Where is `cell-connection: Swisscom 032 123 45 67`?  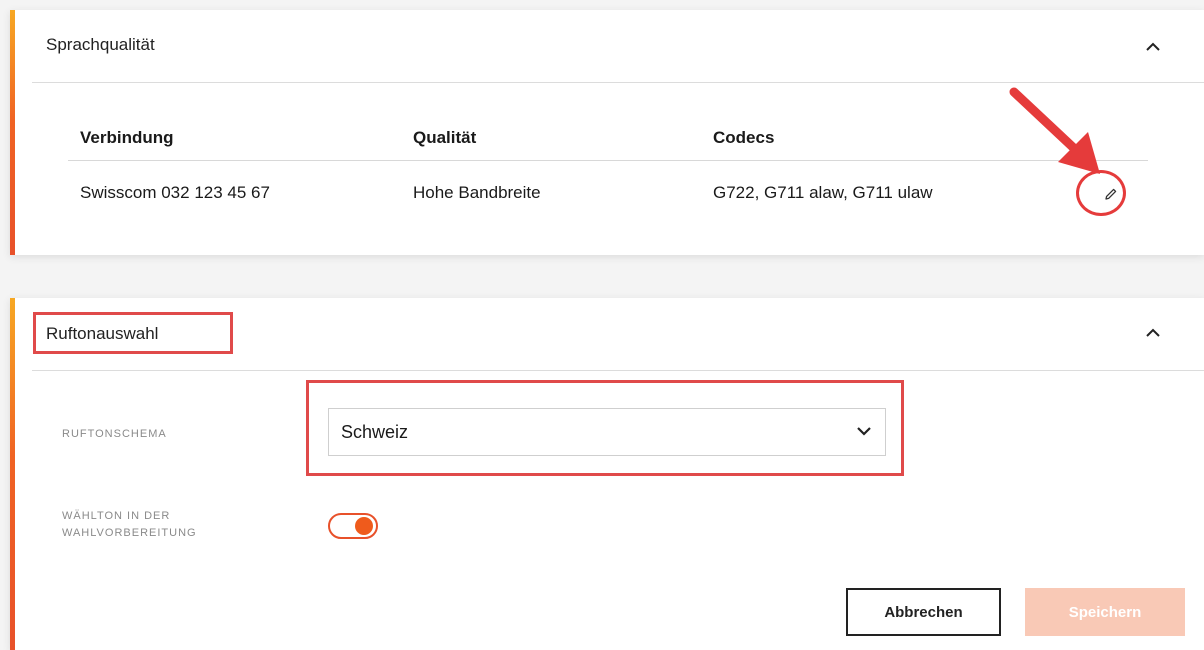 cell-connection: Swisscom 032 123 45 67 is located at coordinates (175, 192).